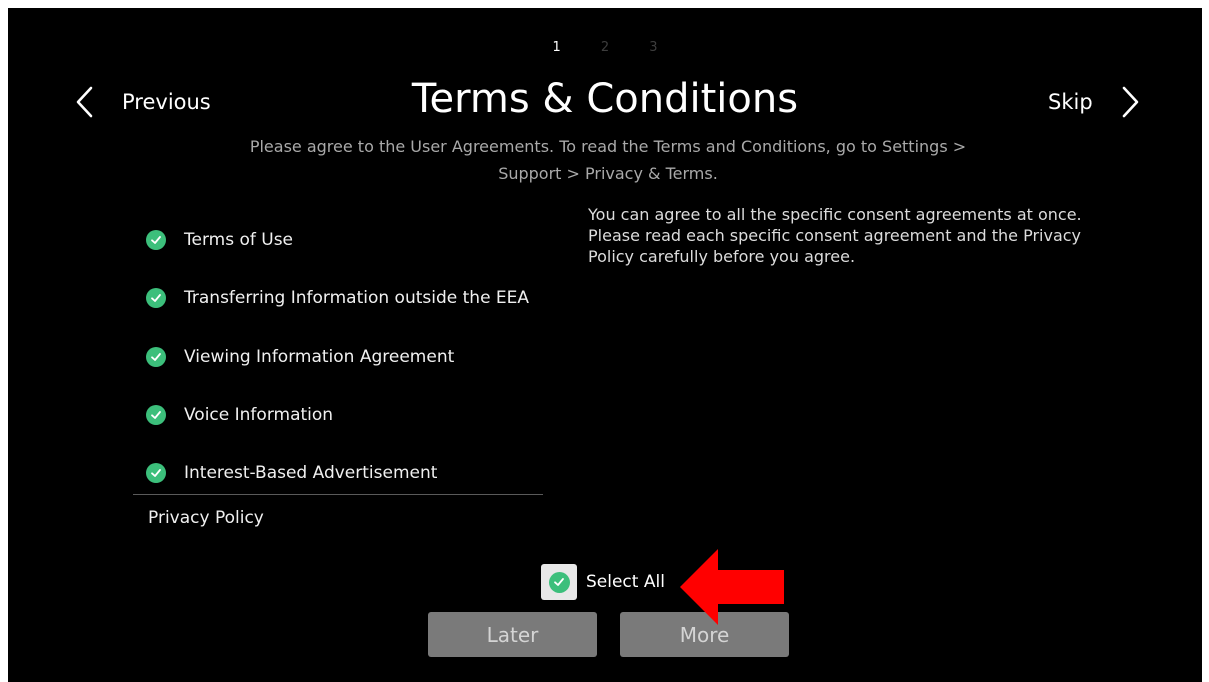  What do you see at coordinates (319, 356) in the screenshot?
I see `agreement-label: Viewing Information Agreement` at bounding box center [319, 356].